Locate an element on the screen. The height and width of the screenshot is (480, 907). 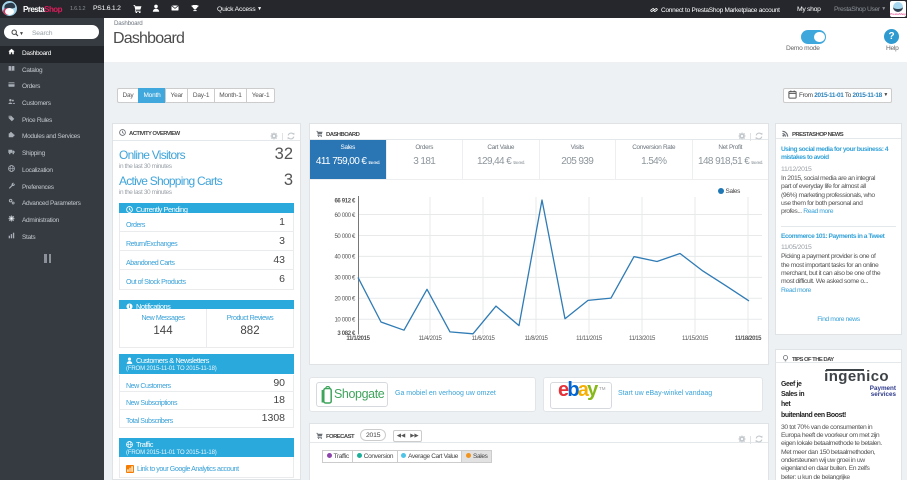
svg-text: 40 000 € is located at coordinates (345, 258).